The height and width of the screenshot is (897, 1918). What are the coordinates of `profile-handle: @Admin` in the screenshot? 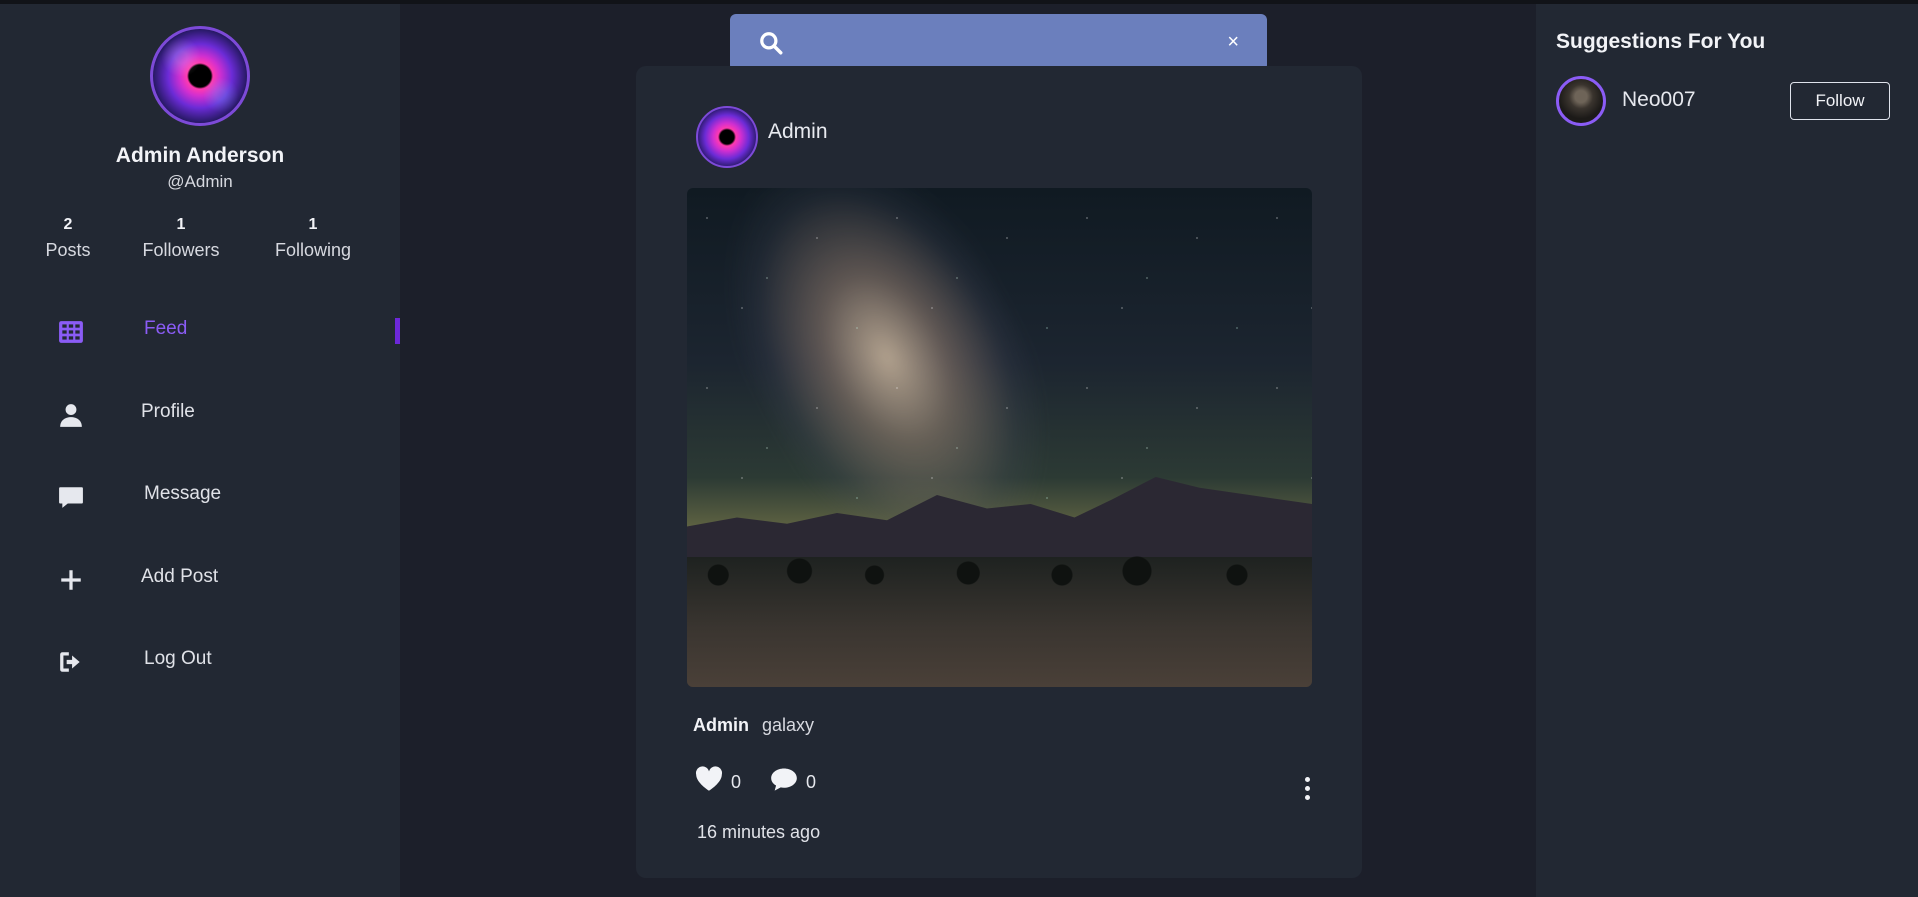 It's located at (200, 181).